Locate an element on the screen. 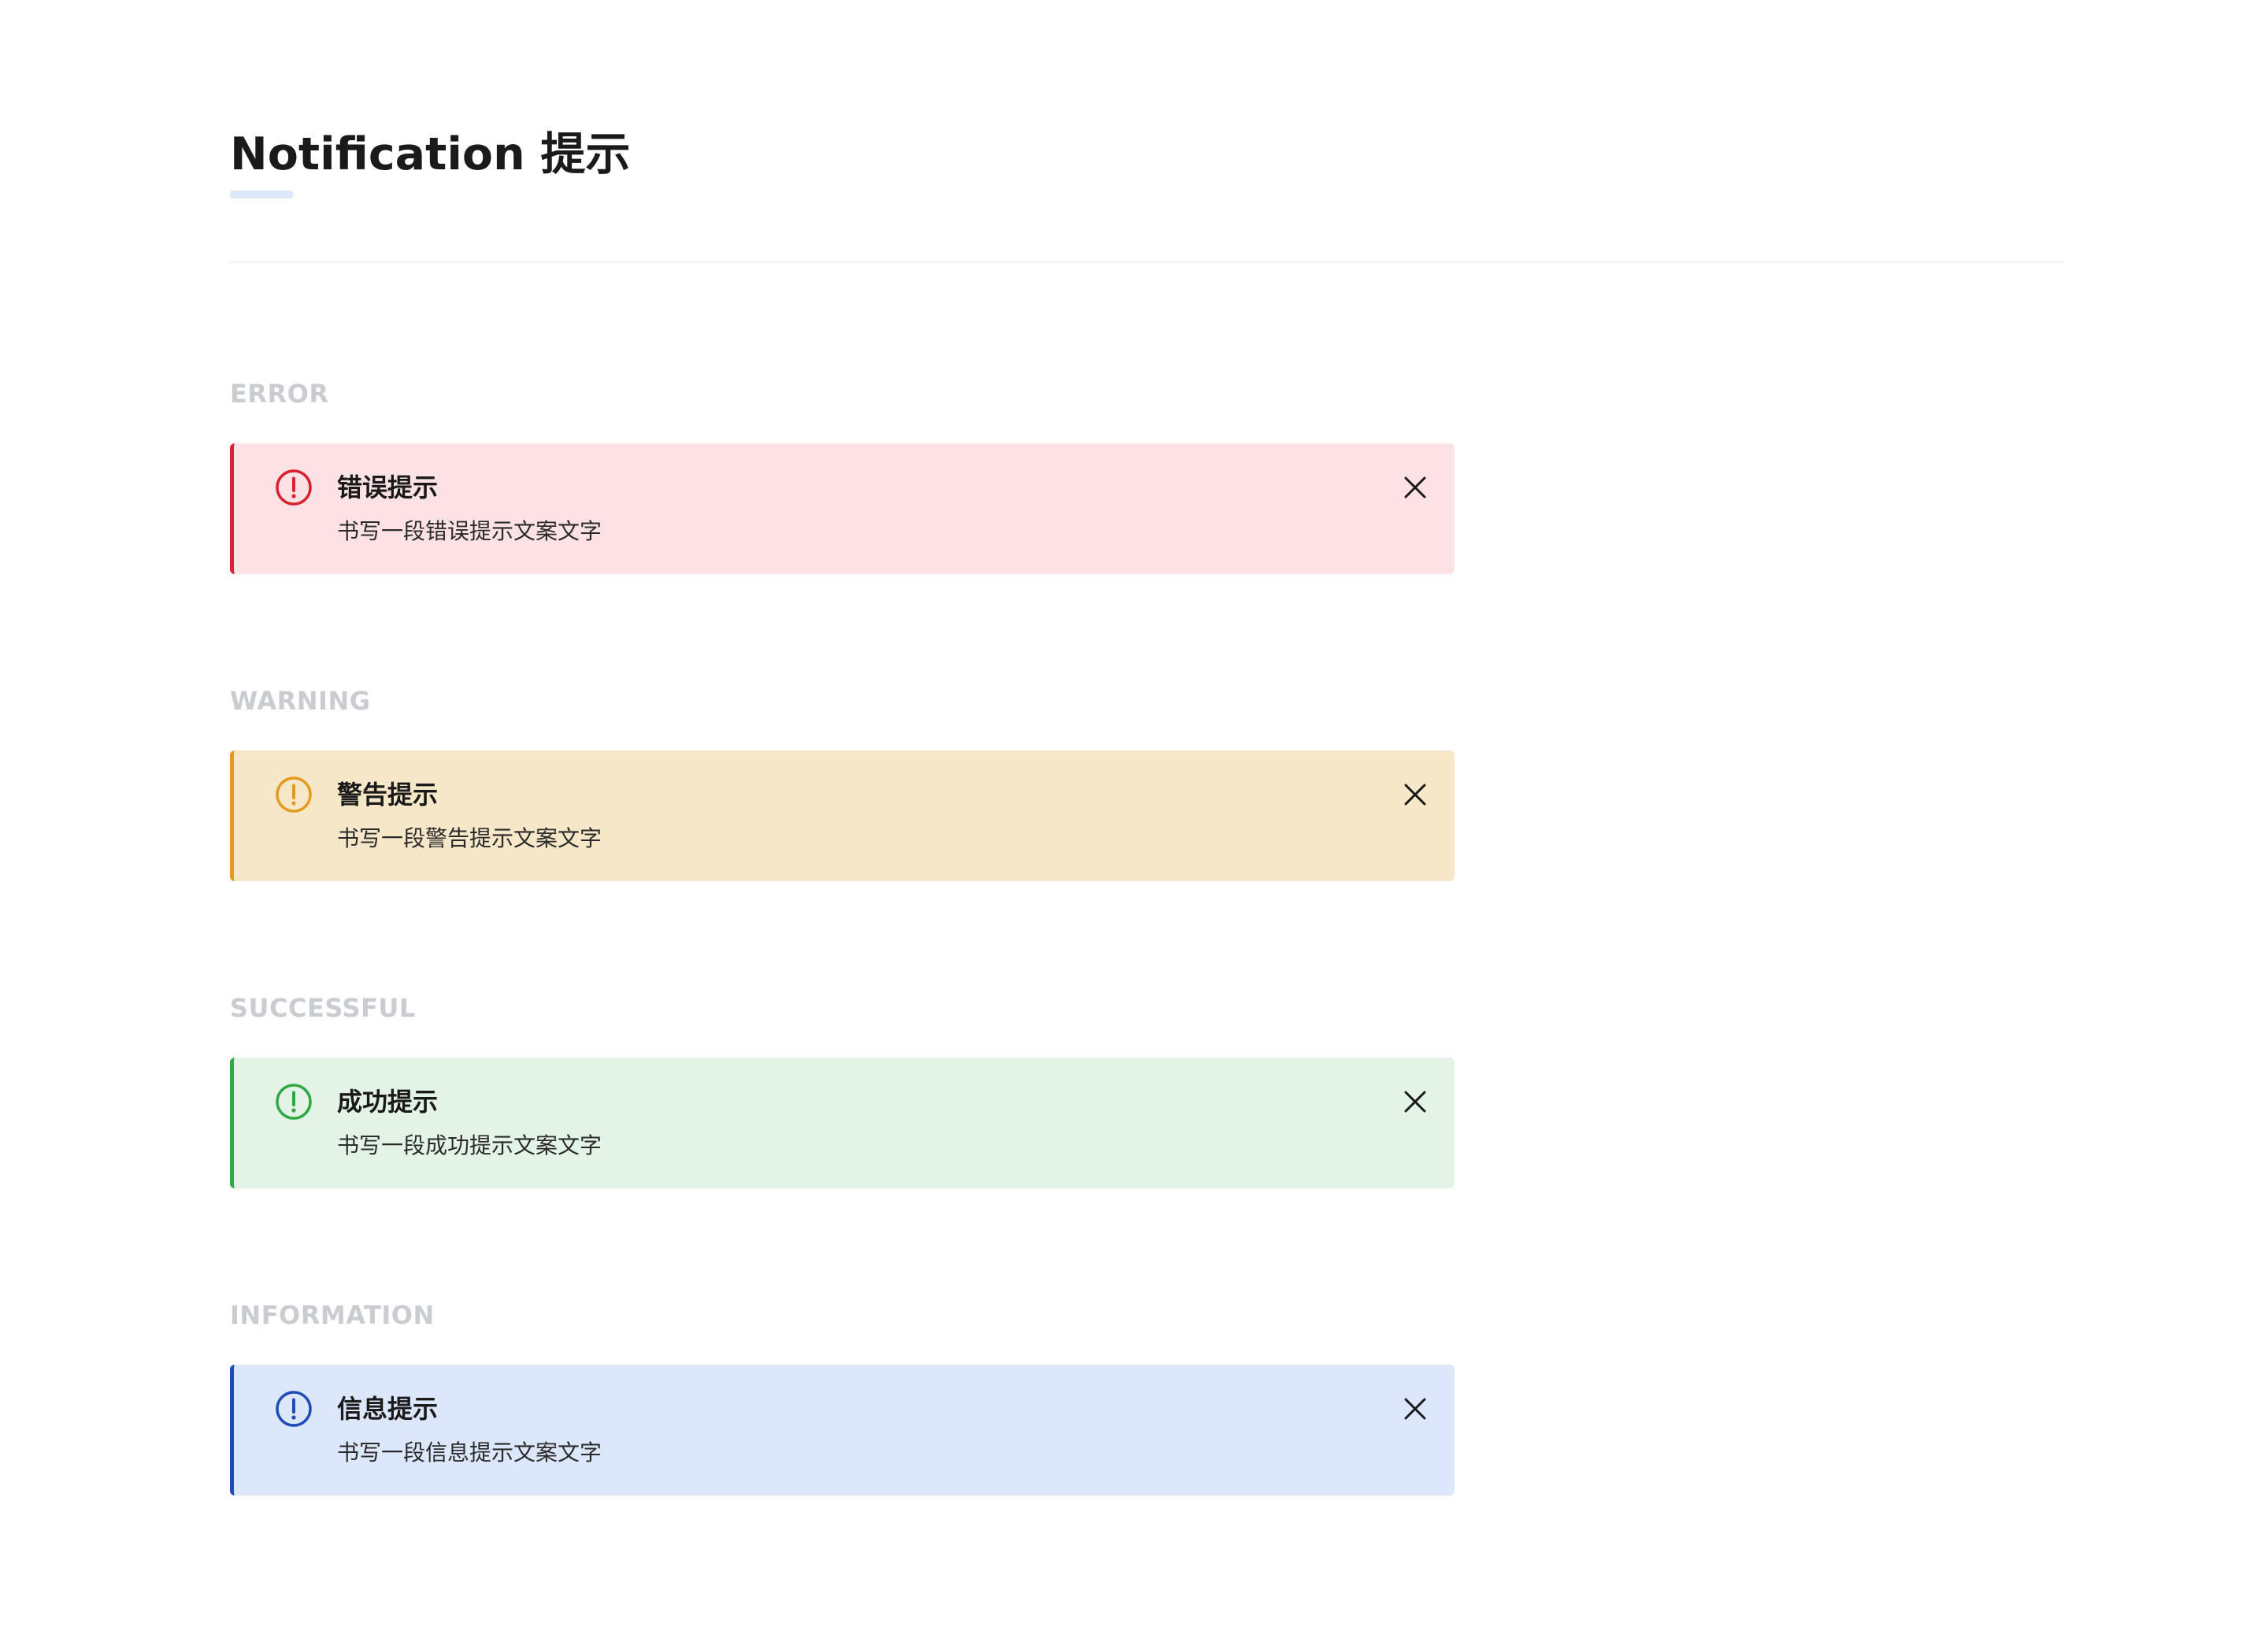 The height and width of the screenshot is (1638, 2268). header-divider is located at coordinates (1147, 262).